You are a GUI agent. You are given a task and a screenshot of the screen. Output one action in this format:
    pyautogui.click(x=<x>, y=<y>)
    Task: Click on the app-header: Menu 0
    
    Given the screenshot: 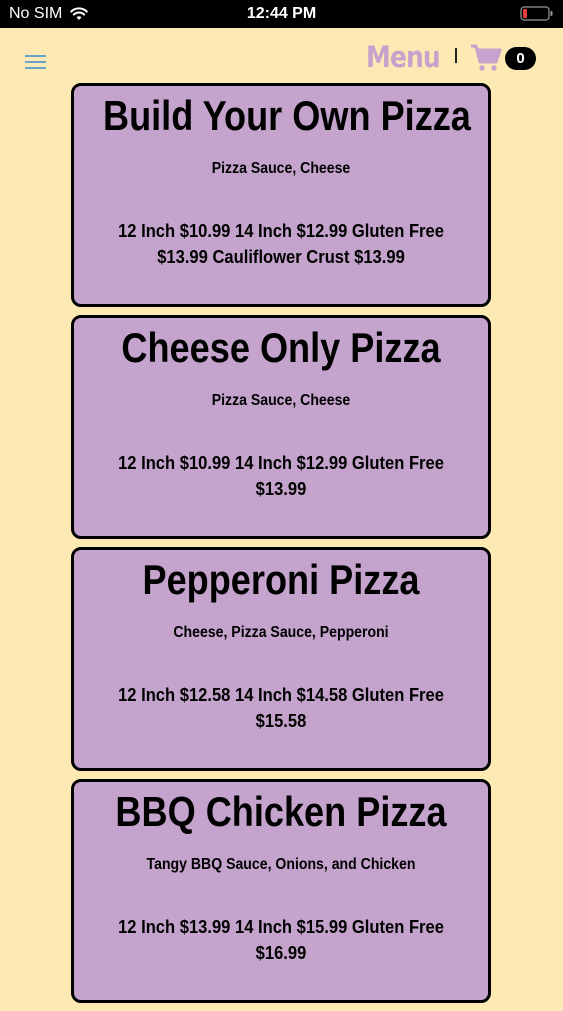 What is the action you would take?
    pyautogui.click(x=281, y=56)
    